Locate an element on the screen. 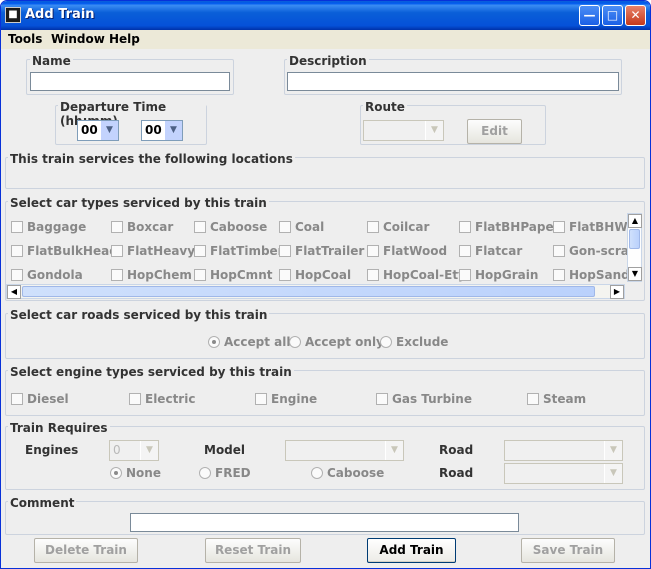  engine-type-diesel-checkbox: Diesel is located at coordinates (40, 399).